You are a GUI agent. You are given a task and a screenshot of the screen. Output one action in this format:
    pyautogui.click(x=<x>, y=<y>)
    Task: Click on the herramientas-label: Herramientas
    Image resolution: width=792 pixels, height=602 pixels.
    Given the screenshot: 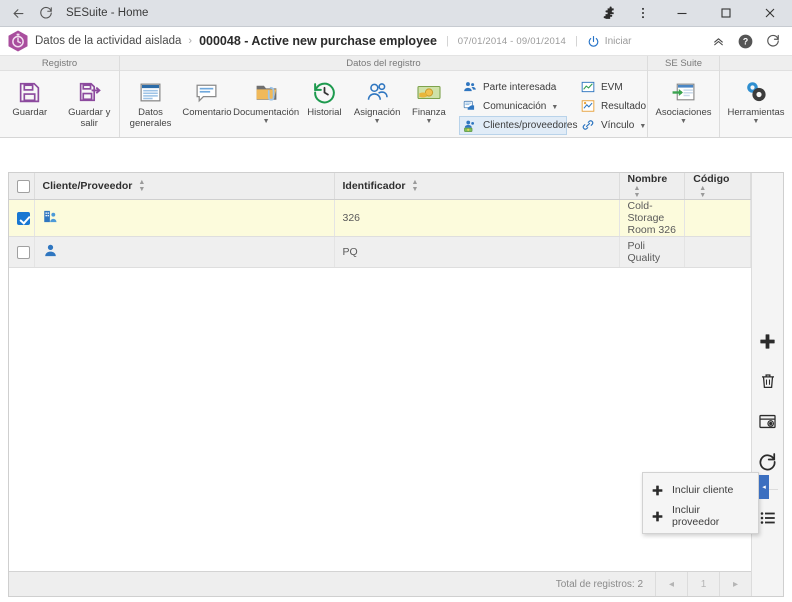 What is the action you would take?
    pyautogui.click(x=756, y=112)
    